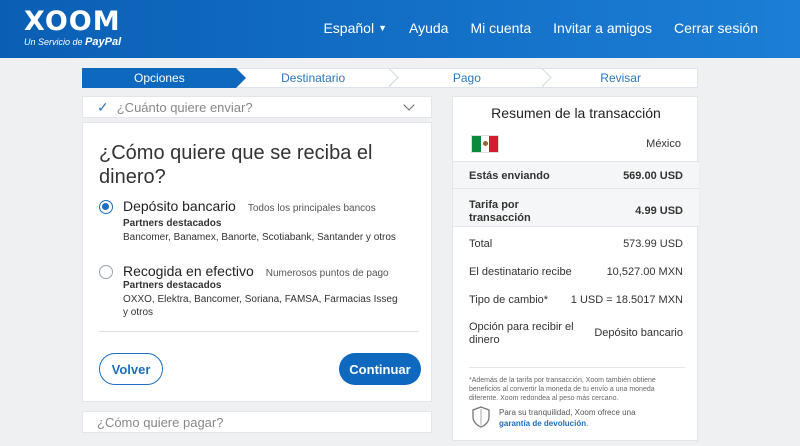 This screenshot has height=446, width=800. I want to click on fee-value: 4.99 USD, so click(659, 211).